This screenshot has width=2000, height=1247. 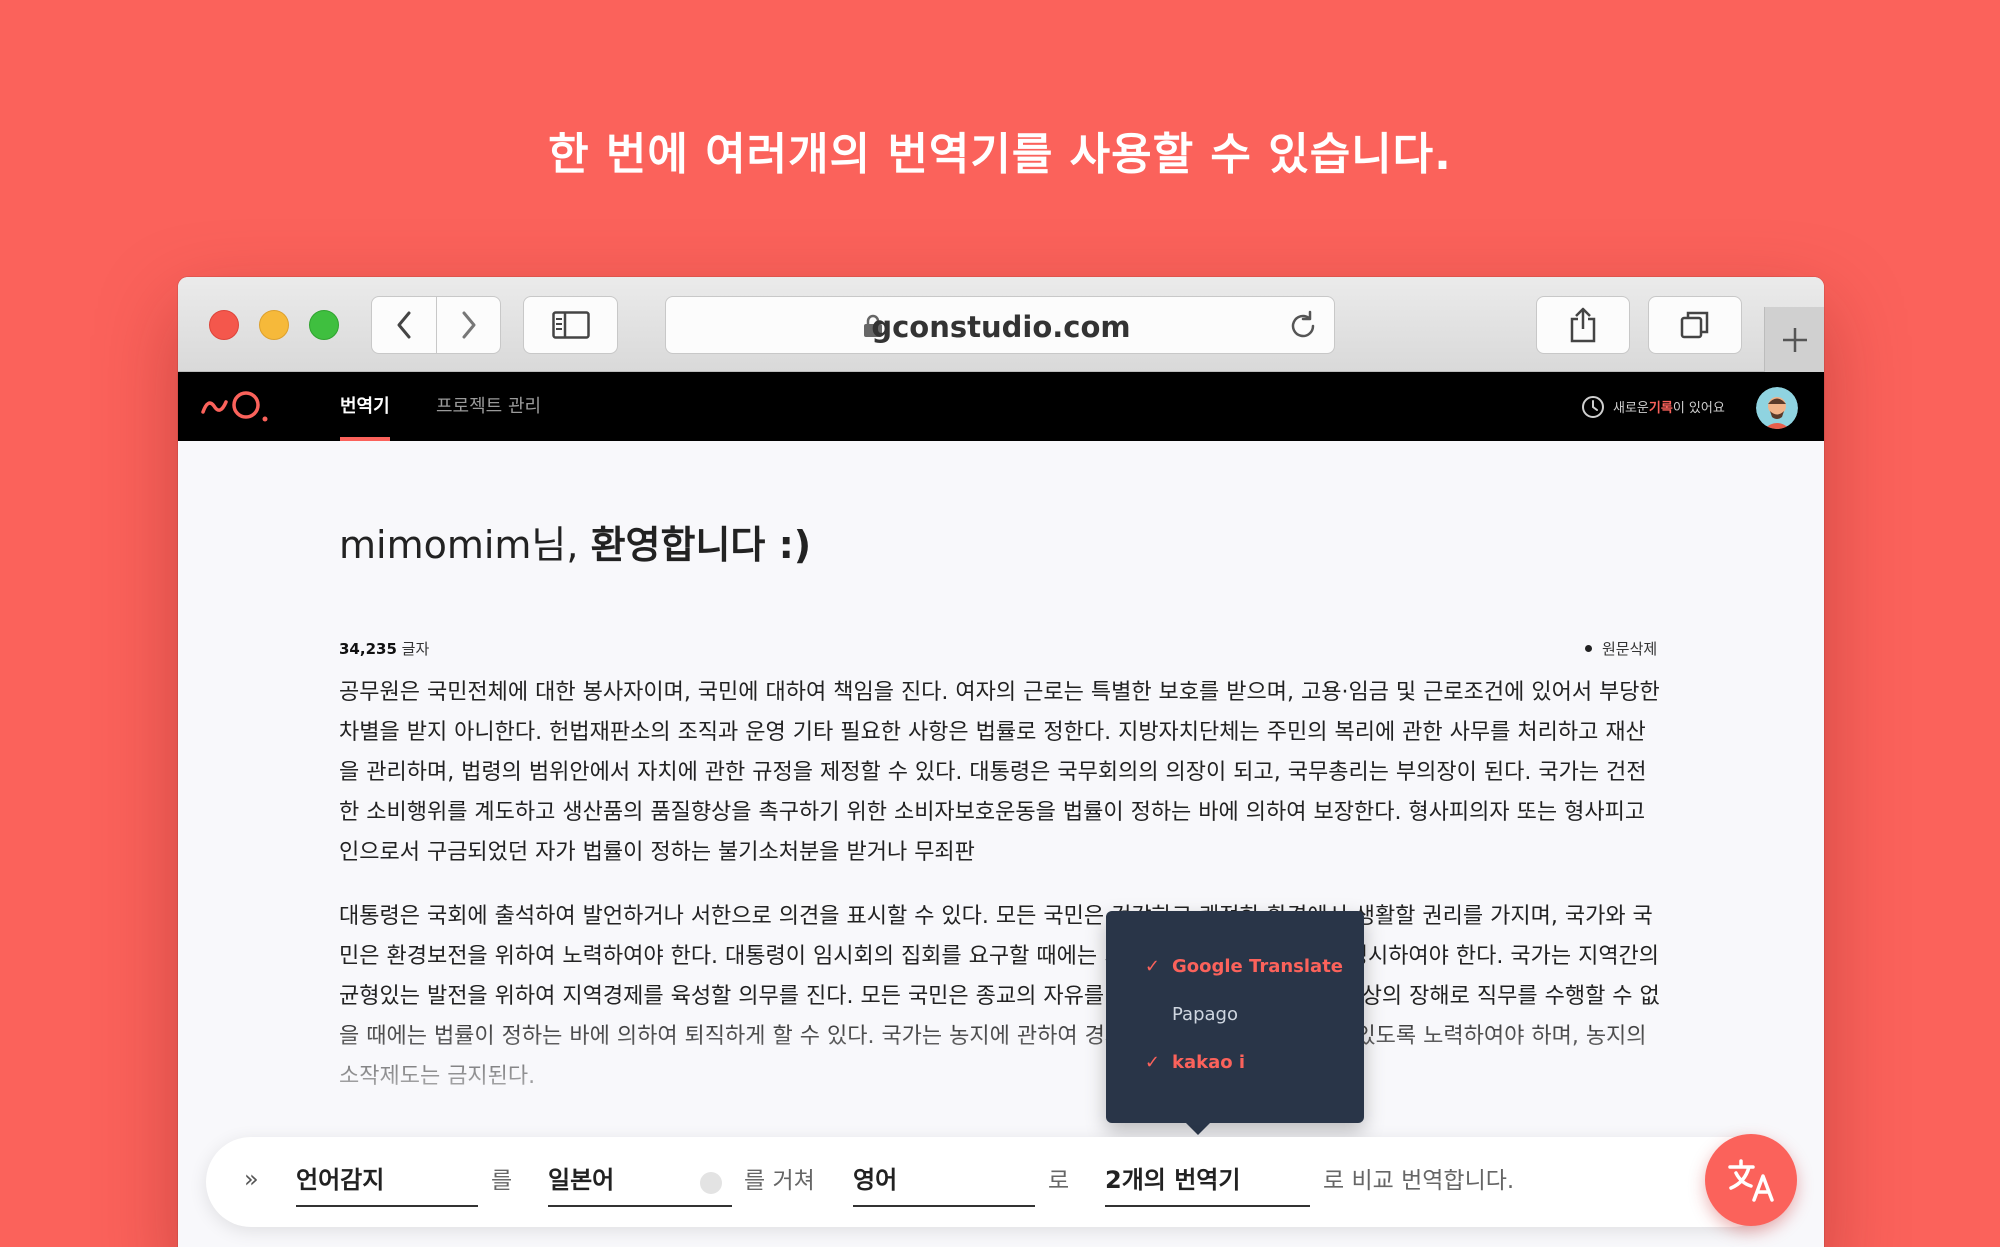 I want to click on user-avatar, so click(x=1777, y=408).